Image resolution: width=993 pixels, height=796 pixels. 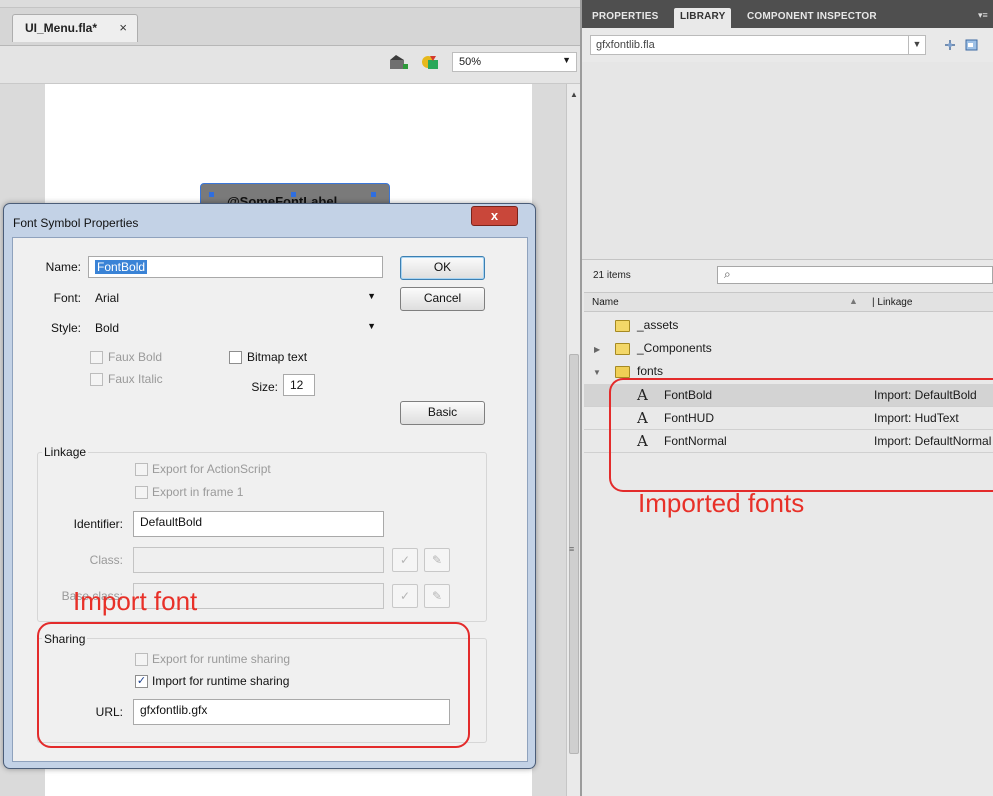 I want to click on grip-icon: ≡, so click(x=572, y=549).